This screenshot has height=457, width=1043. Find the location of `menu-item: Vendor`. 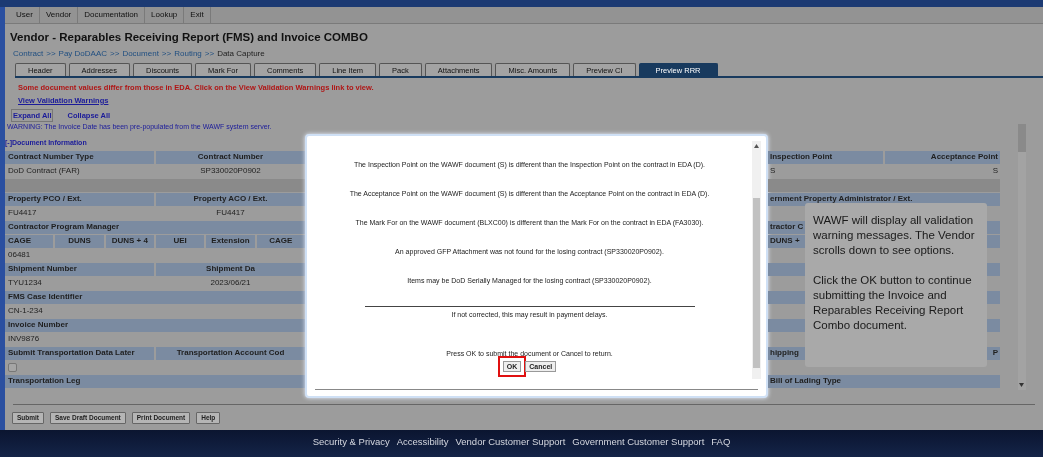

menu-item: Vendor is located at coordinates (59, 15).